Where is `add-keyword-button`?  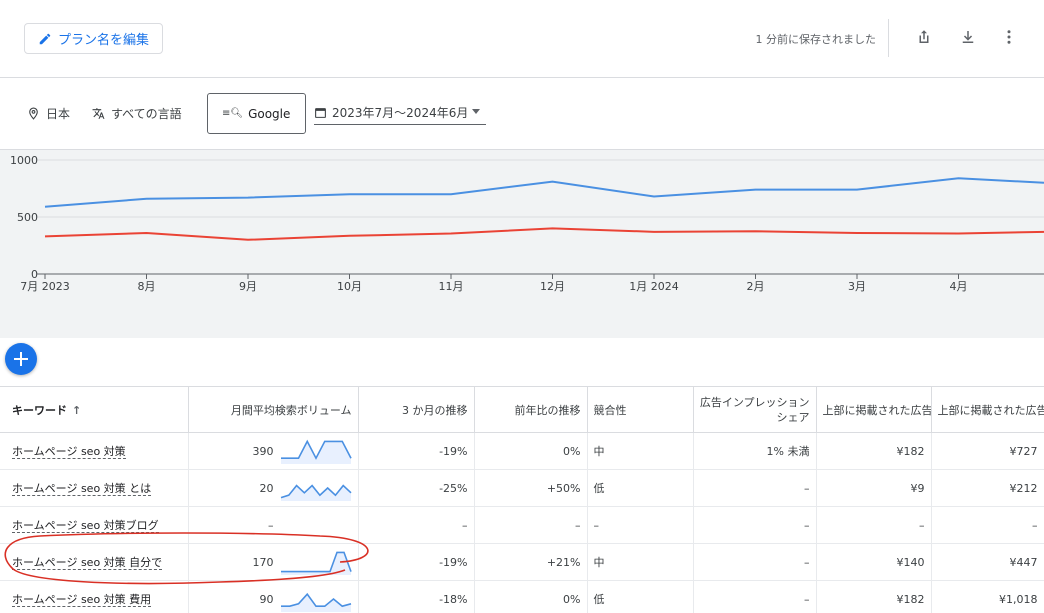
add-keyword-button is located at coordinates (21, 359).